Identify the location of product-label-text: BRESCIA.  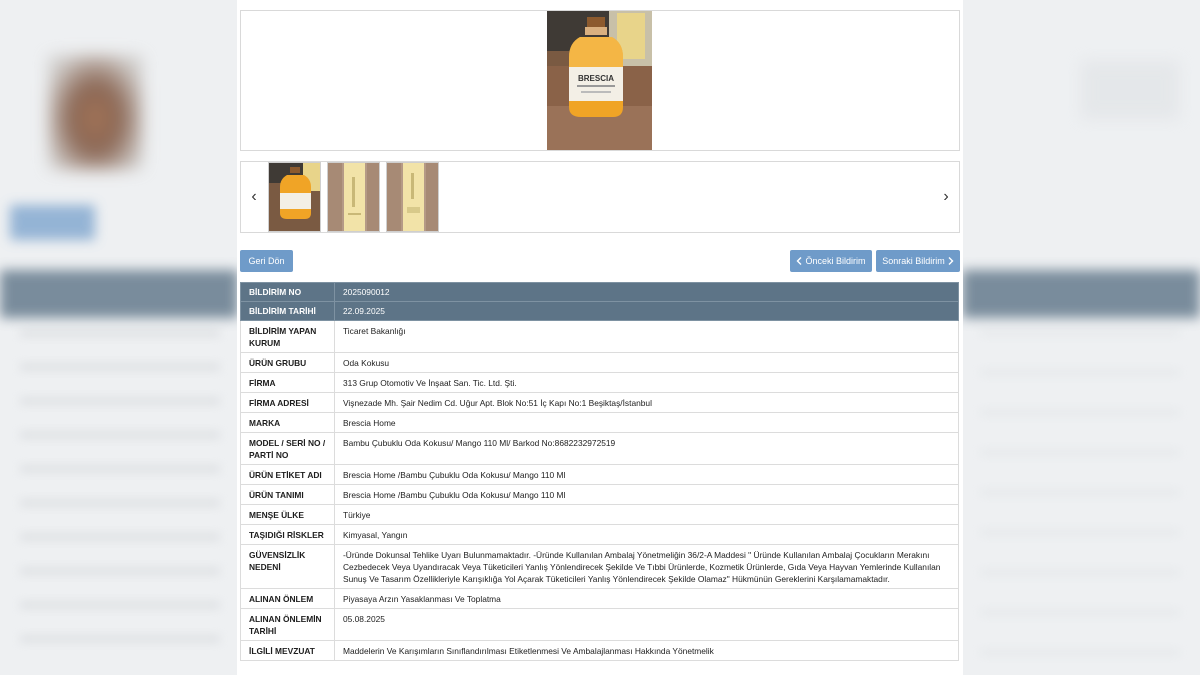
(596, 78).